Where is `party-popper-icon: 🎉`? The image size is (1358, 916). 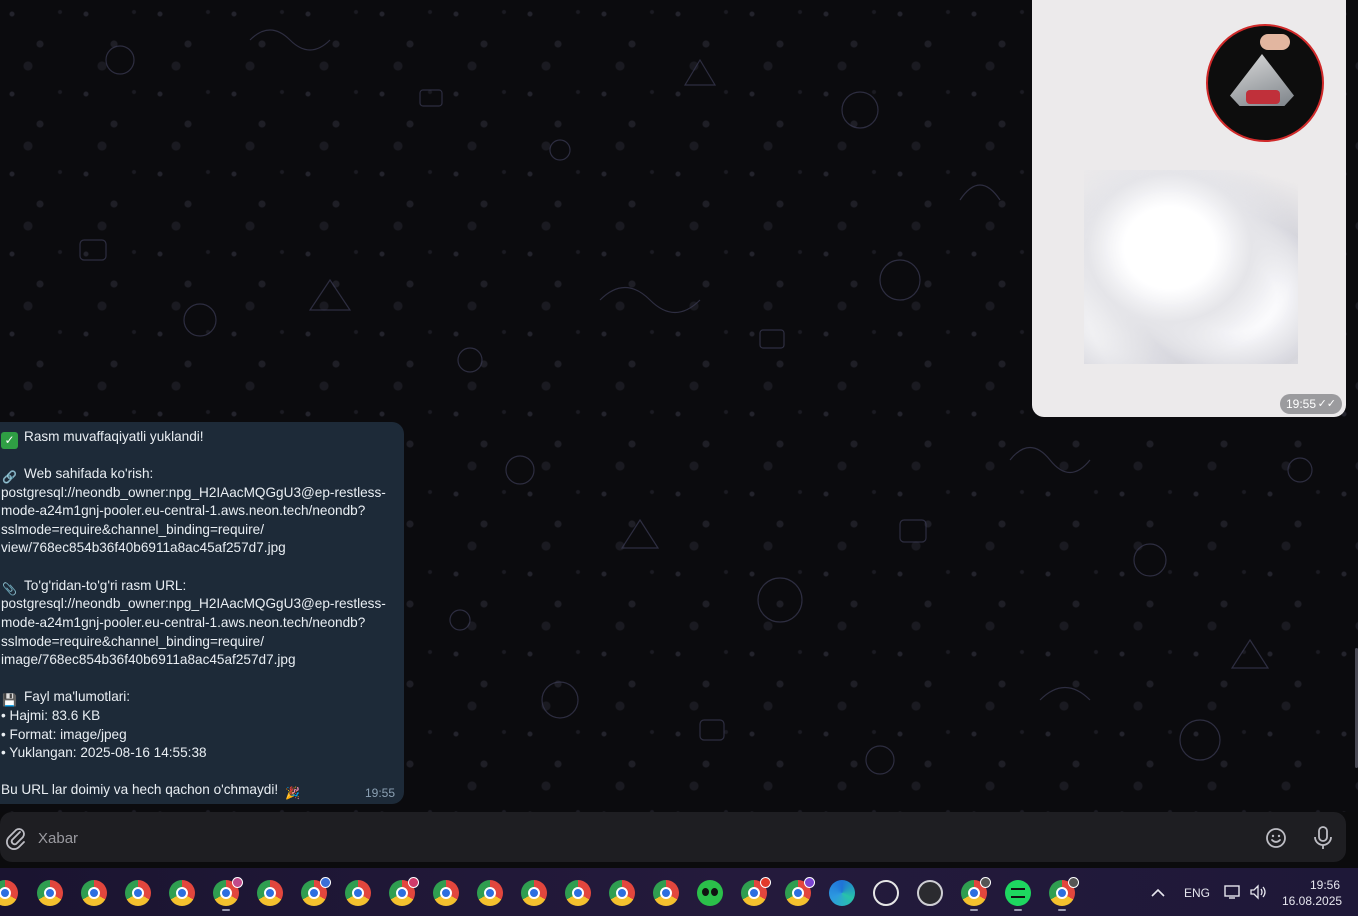 party-popper-icon: 🎉 is located at coordinates (293, 793).